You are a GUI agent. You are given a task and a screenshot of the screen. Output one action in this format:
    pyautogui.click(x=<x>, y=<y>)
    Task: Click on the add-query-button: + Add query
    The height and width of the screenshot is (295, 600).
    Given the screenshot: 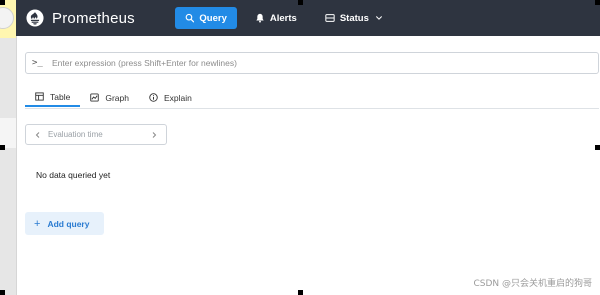 What is the action you would take?
    pyautogui.click(x=64, y=223)
    